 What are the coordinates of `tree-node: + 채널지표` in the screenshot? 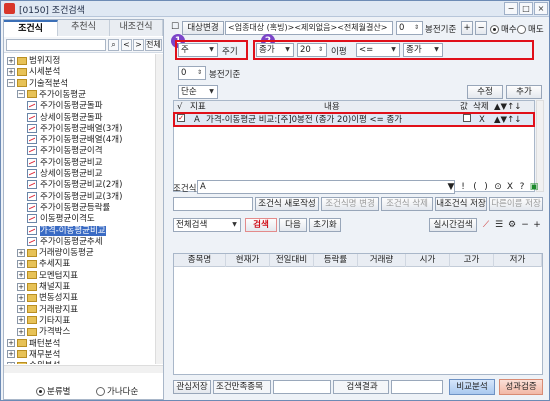 It's located at (43, 287).